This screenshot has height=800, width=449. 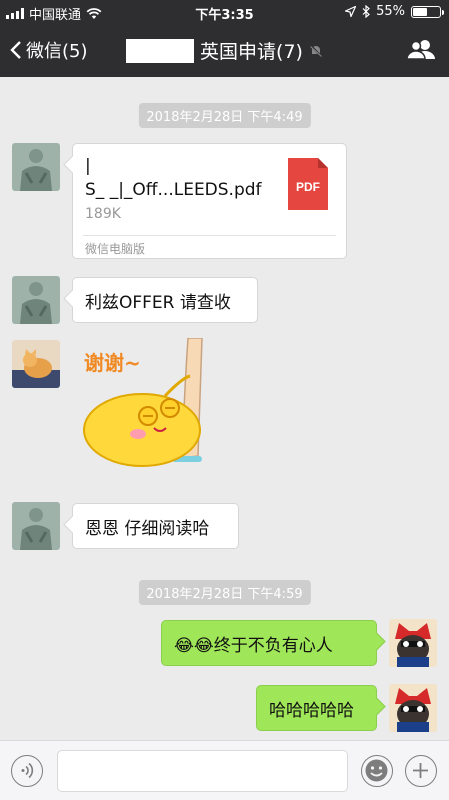 I want to click on file-source: 微信电脑版, so click(x=115, y=249).